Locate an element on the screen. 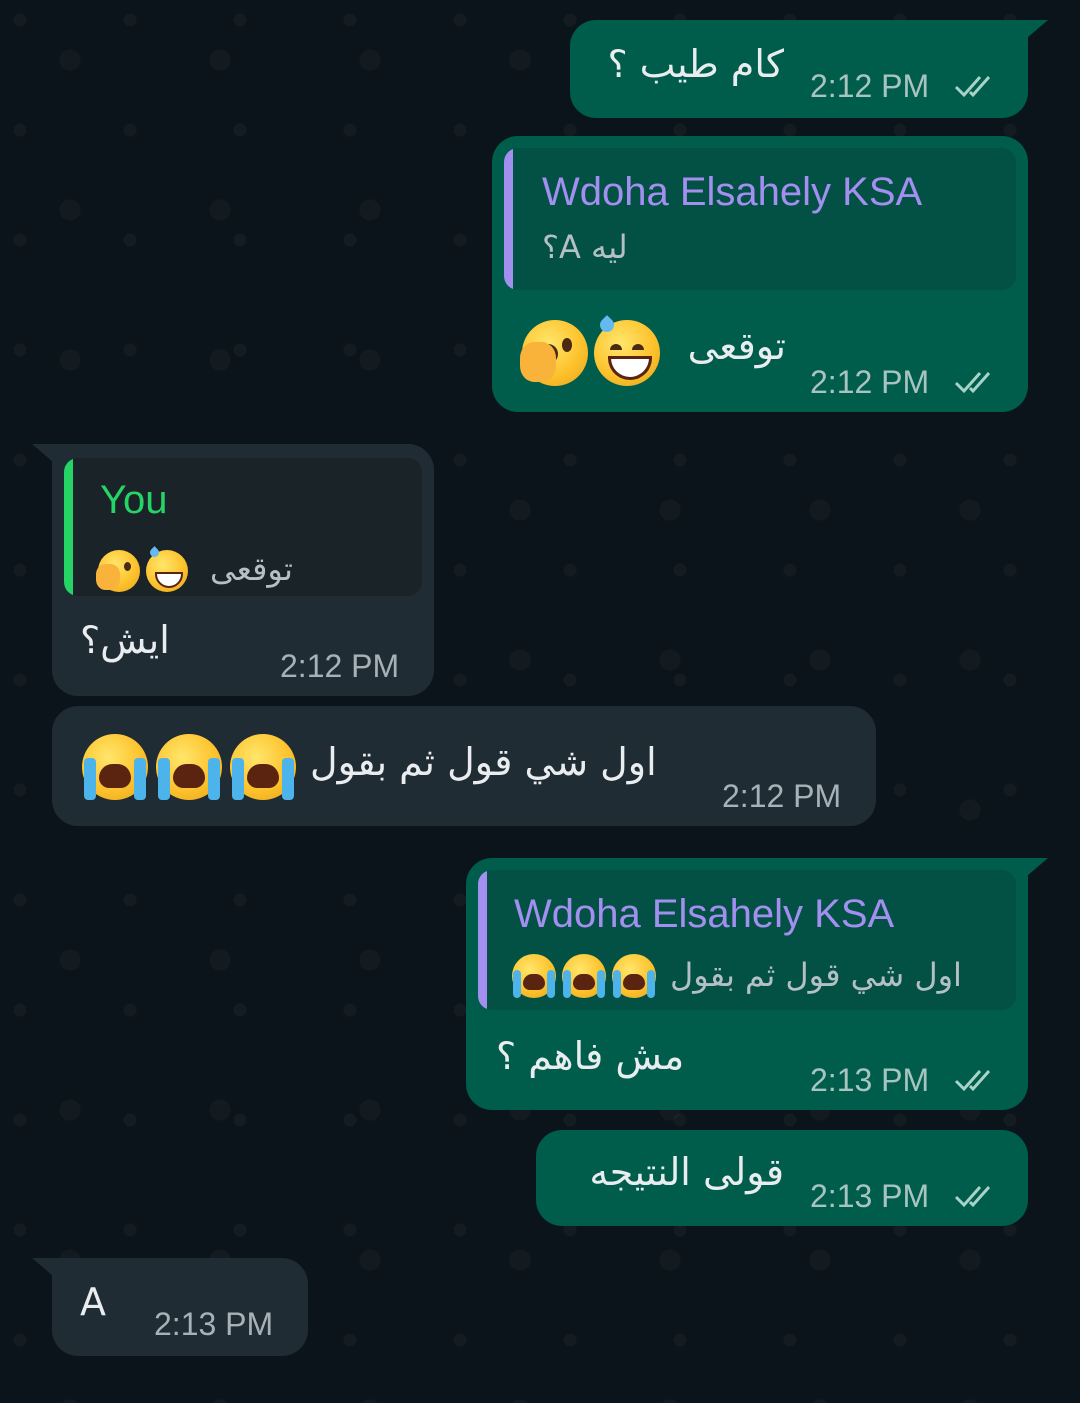  message-text: اول شي قول ثم بقول is located at coordinates (483, 762).